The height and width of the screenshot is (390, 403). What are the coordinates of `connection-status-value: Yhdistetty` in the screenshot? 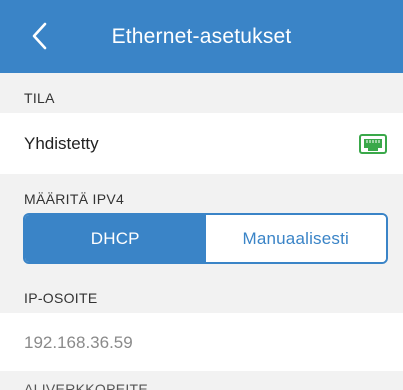 It's located at (61, 143).